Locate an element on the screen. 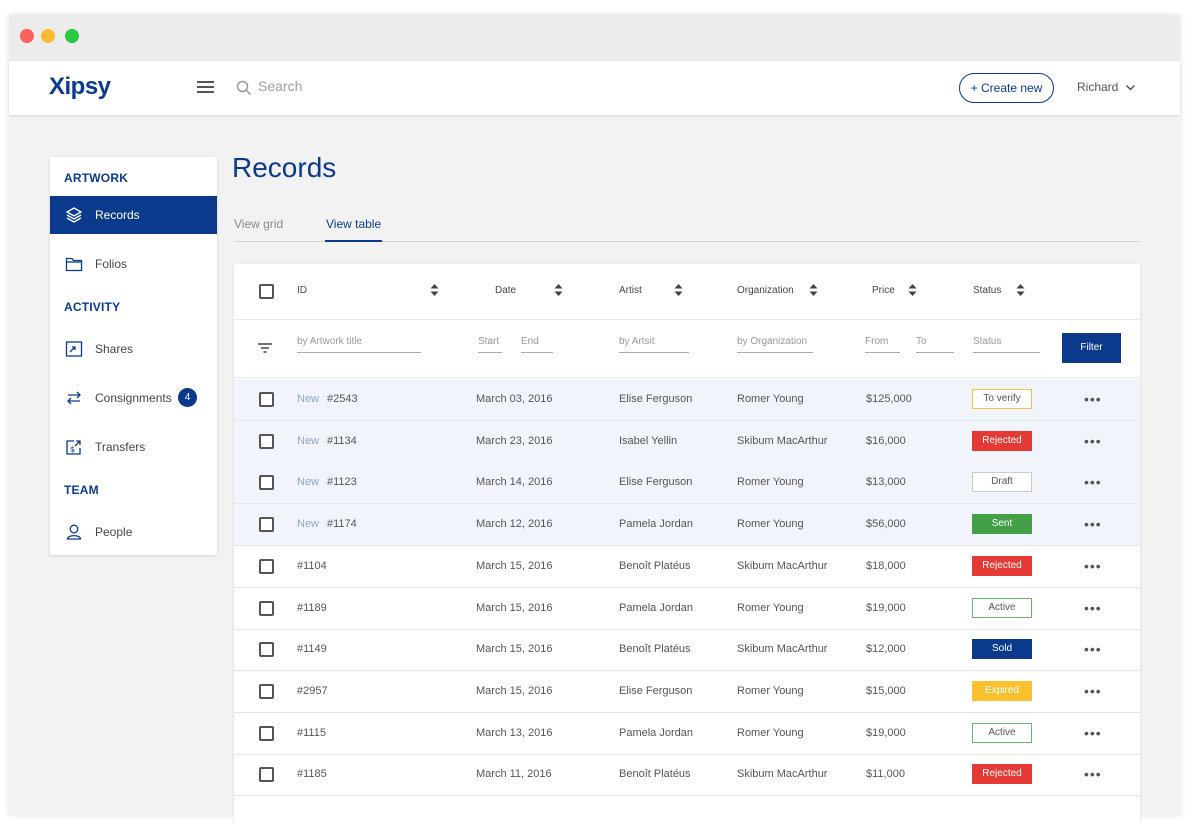  artwork-title-filter-input: by Artwork title is located at coordinates (359, 344).